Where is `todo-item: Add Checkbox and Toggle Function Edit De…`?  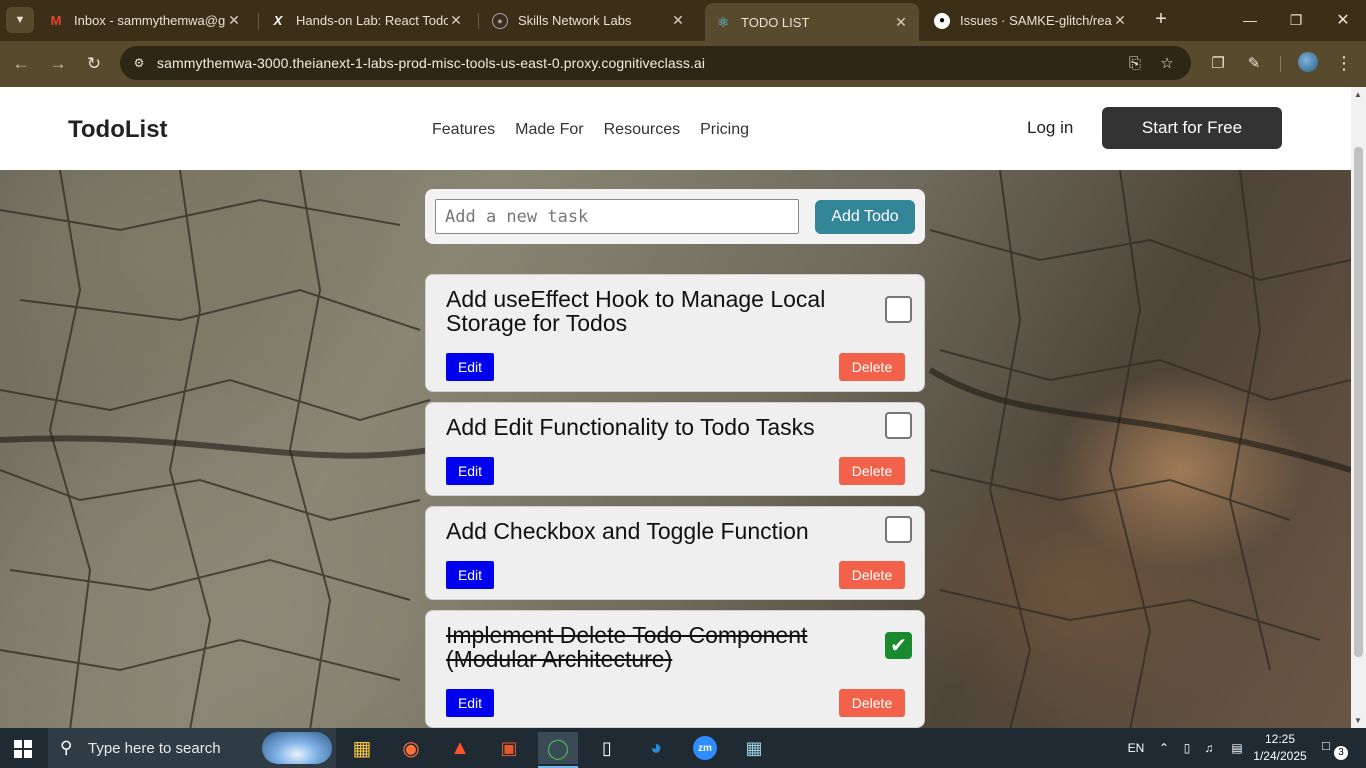 todo-item: Add Checkbox and Toggle Function Edit De… is located at coordinates (675, 553).